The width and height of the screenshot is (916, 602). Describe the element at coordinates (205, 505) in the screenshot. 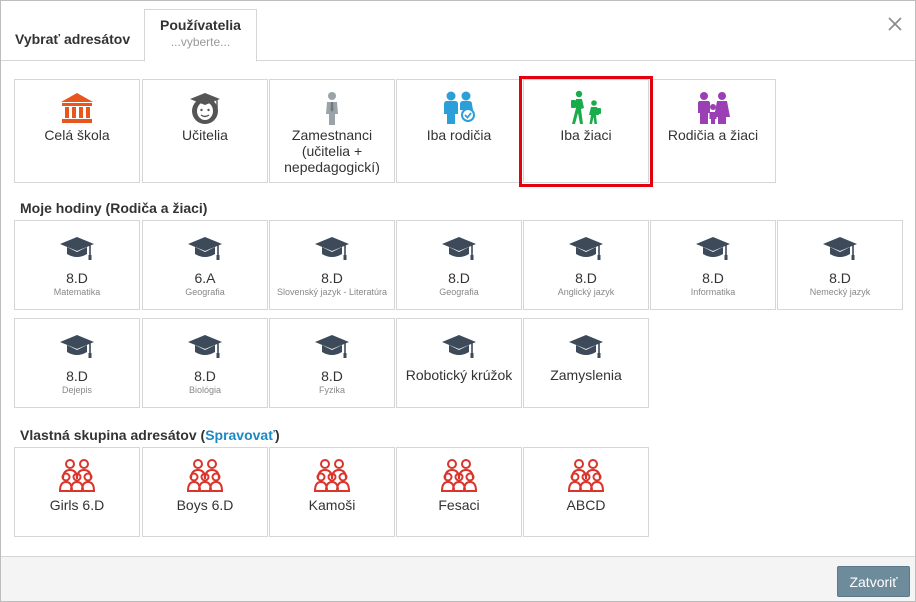

I see `group-label: Boys 6.D` at that location.